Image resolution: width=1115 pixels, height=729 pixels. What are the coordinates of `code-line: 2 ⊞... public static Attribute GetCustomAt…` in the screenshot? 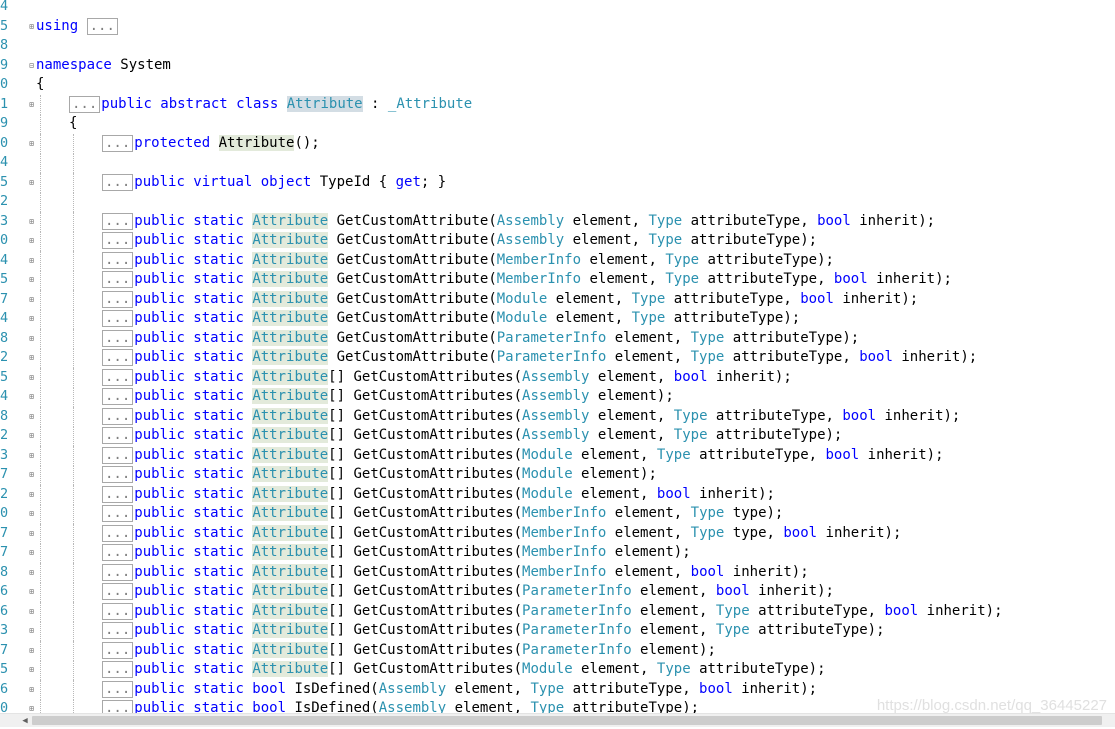 It's located at (557, 358).